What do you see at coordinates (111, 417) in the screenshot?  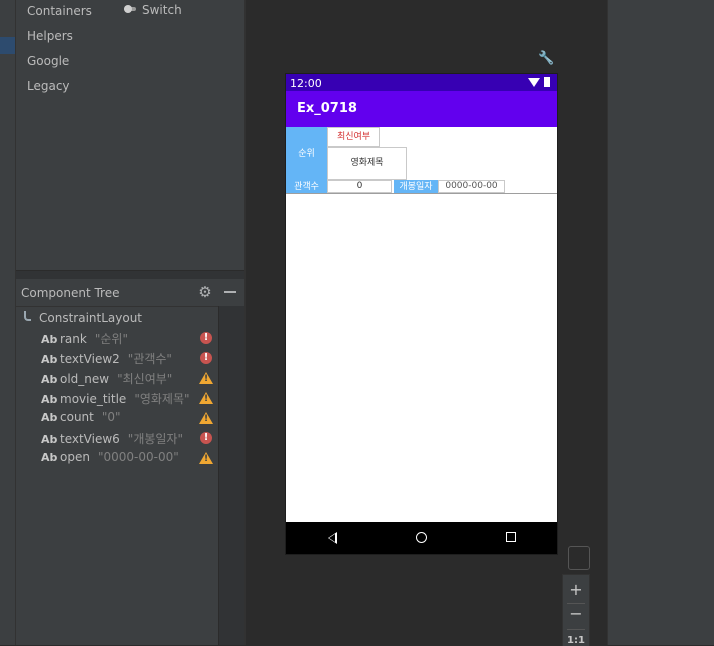 I see `component-text: "0"` at bounding box center [111, 417].